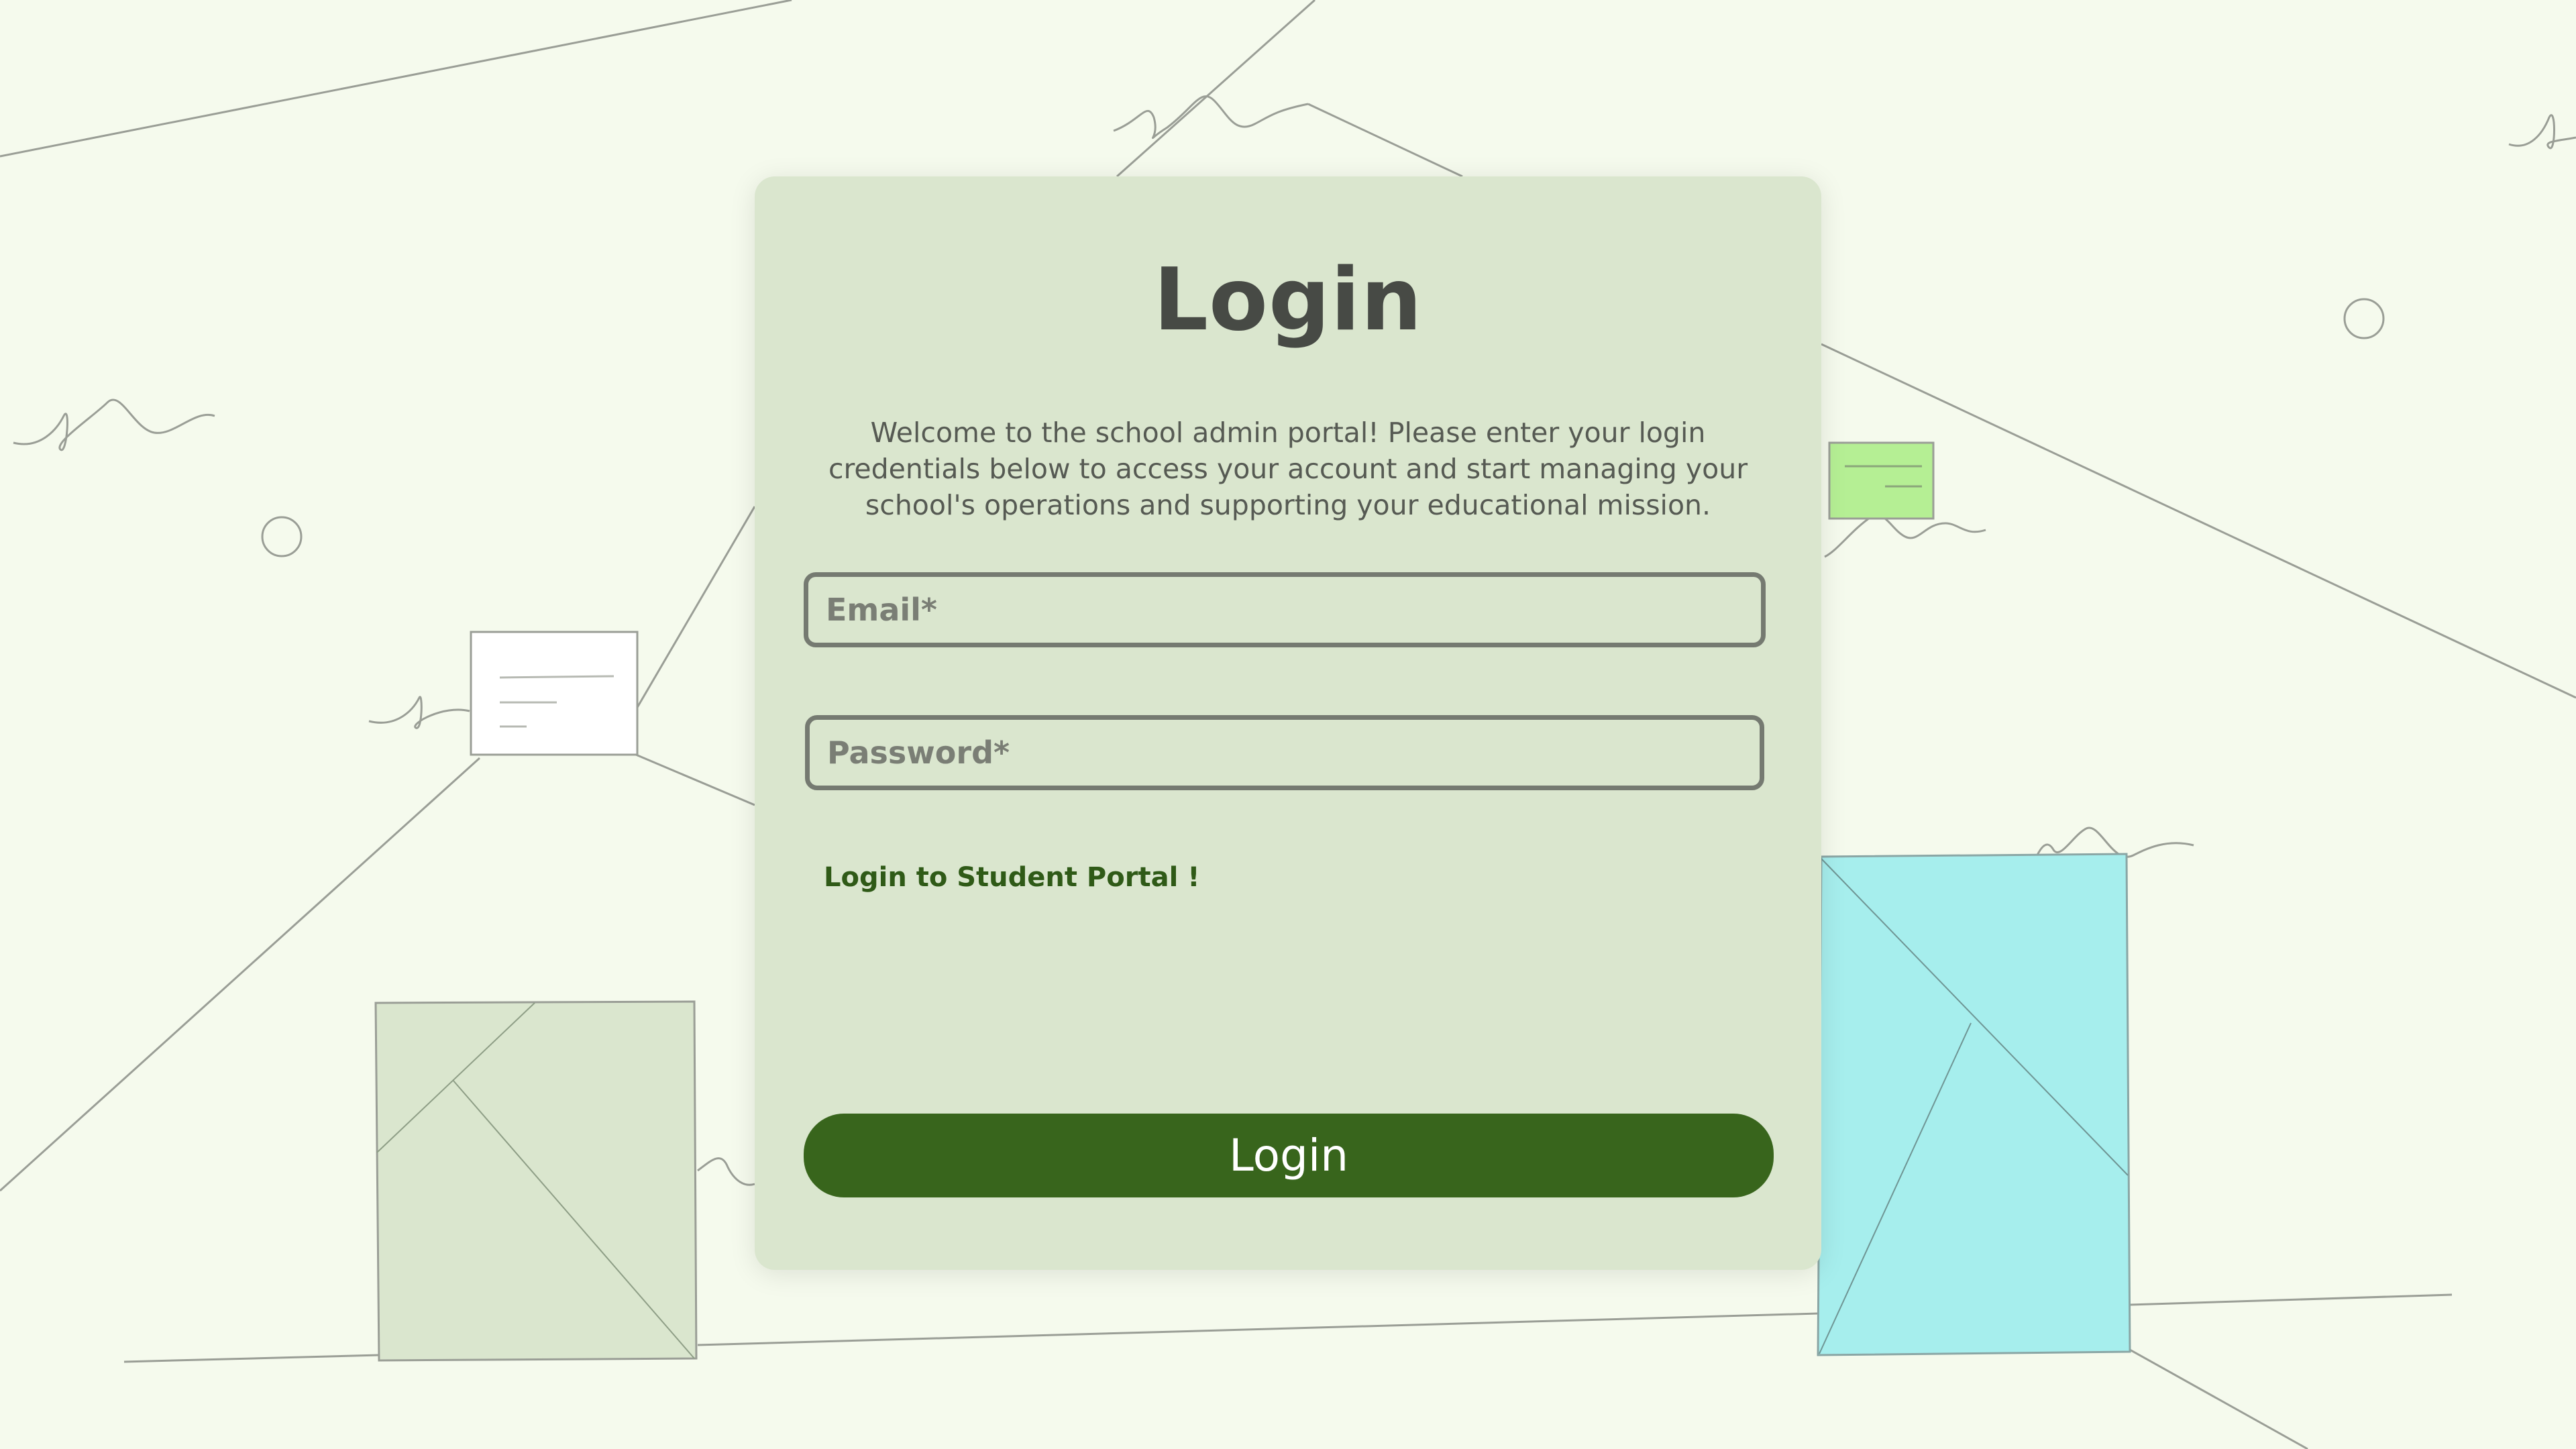 Image resolution: width=2576 pixels, height=1449 pixels. What do you see at coordinates (1284, 752) in the screenshot?
I see `password-field` at bounding box center [1284, 752].